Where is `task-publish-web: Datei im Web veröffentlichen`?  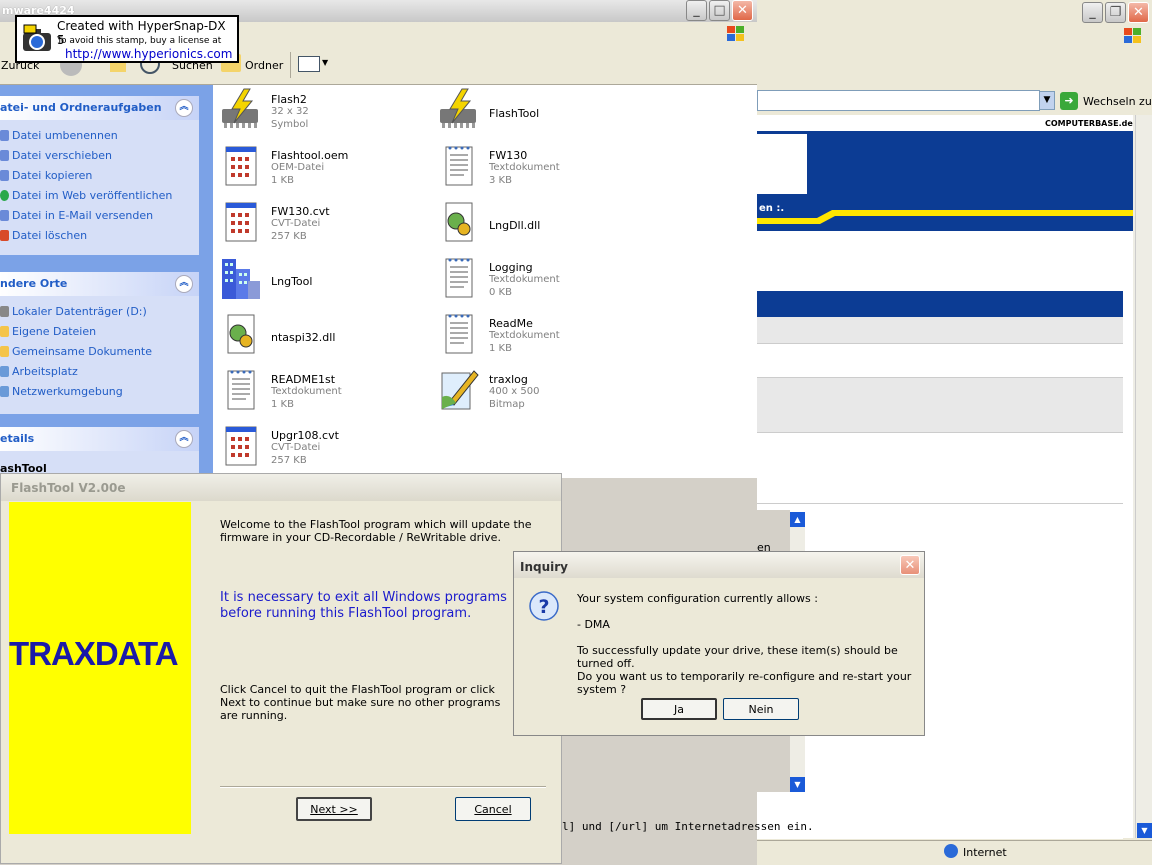
task-publish-web: Datei im Web veröffentlichen is located at coordinates (86, 195).